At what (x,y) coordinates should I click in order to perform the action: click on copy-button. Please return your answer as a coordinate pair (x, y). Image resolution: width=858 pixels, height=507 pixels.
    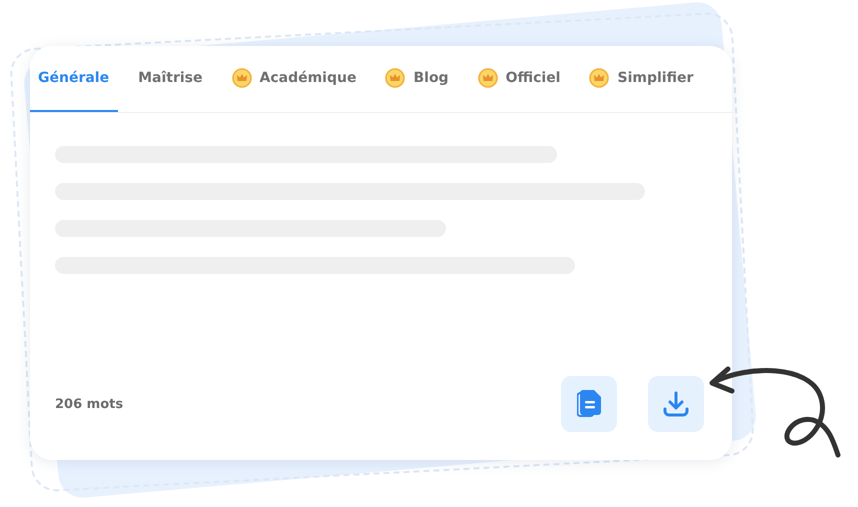
    Looking at the image, I should click on (589, 404).